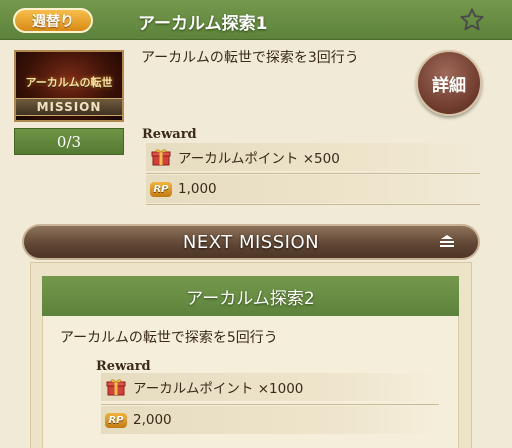 The width and height of the screenshot is (512, 448). Describe the element at coordinates (152, 420) in the screenshot. I see `reward-text: 2,000` at that location.